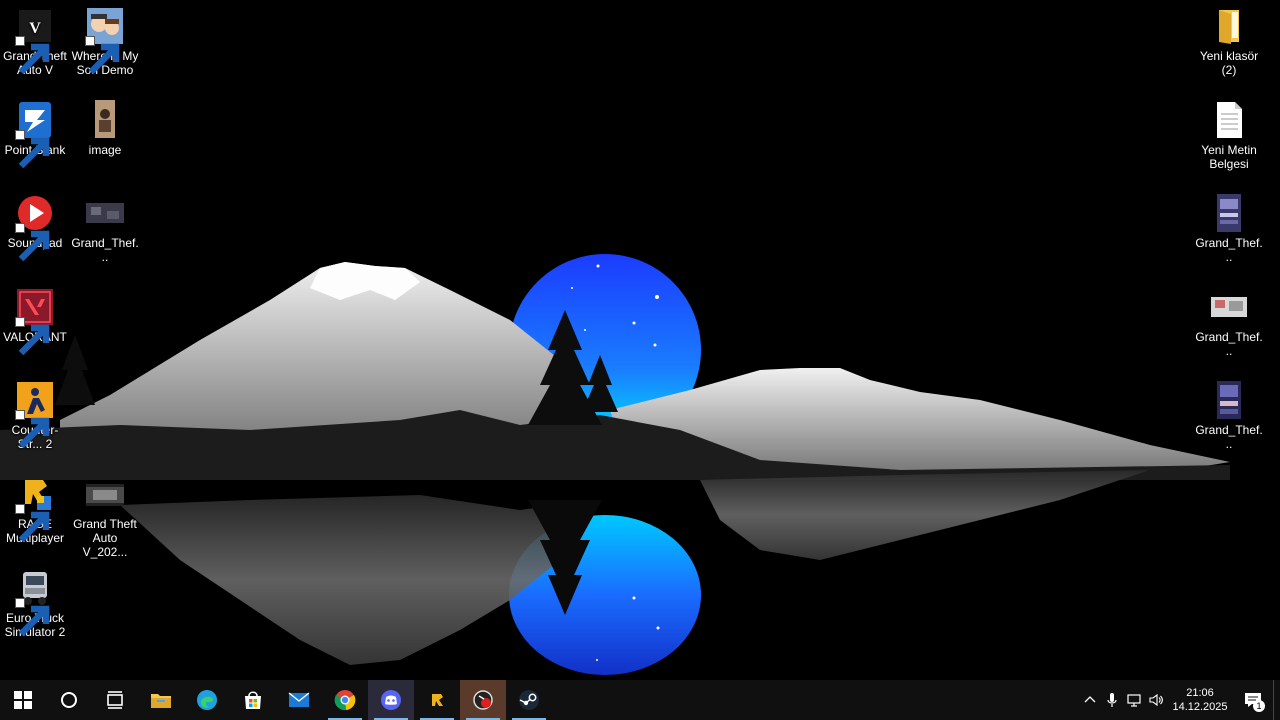 This screenshot has height=720, width=1280. I want to click on desktop-icon-image: image, so click(105, 128).